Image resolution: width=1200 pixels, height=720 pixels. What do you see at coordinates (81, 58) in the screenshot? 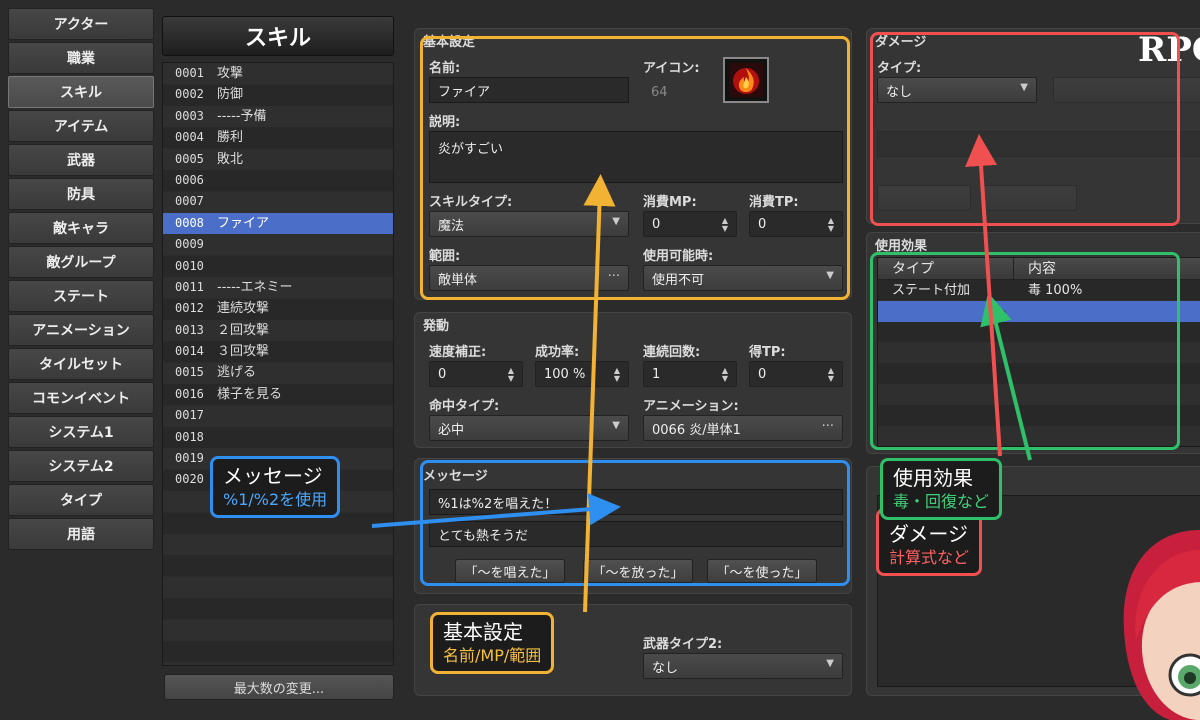
I see `nav-item: 職業` at bounding box center [81, 58].